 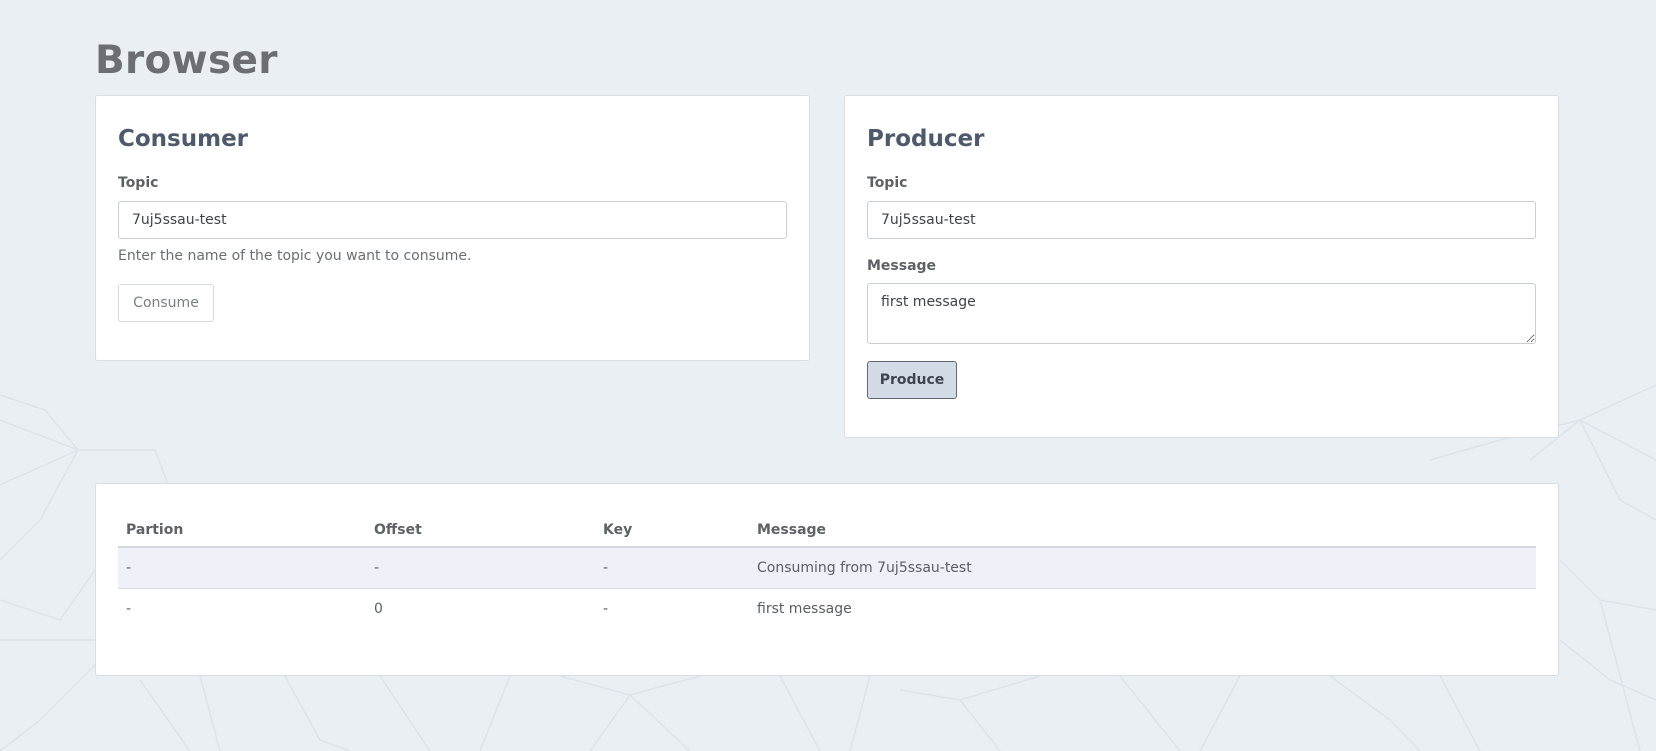 I want to click on table-row: - - - Consuming from 7uj5ssau-test, so click(x=827, y=568).